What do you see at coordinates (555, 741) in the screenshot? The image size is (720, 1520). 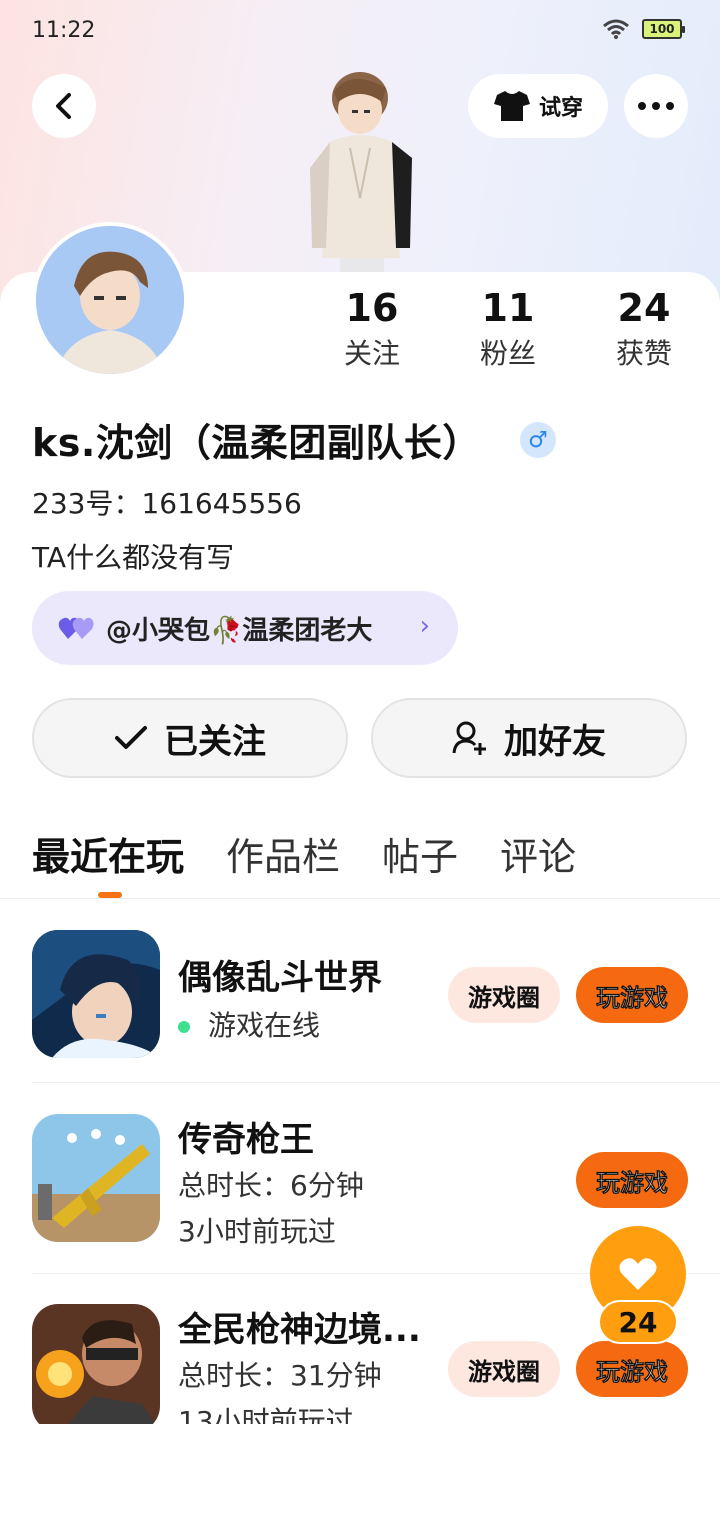 I see `add-friend-label: 加好友` at bounding box center [555, 741].